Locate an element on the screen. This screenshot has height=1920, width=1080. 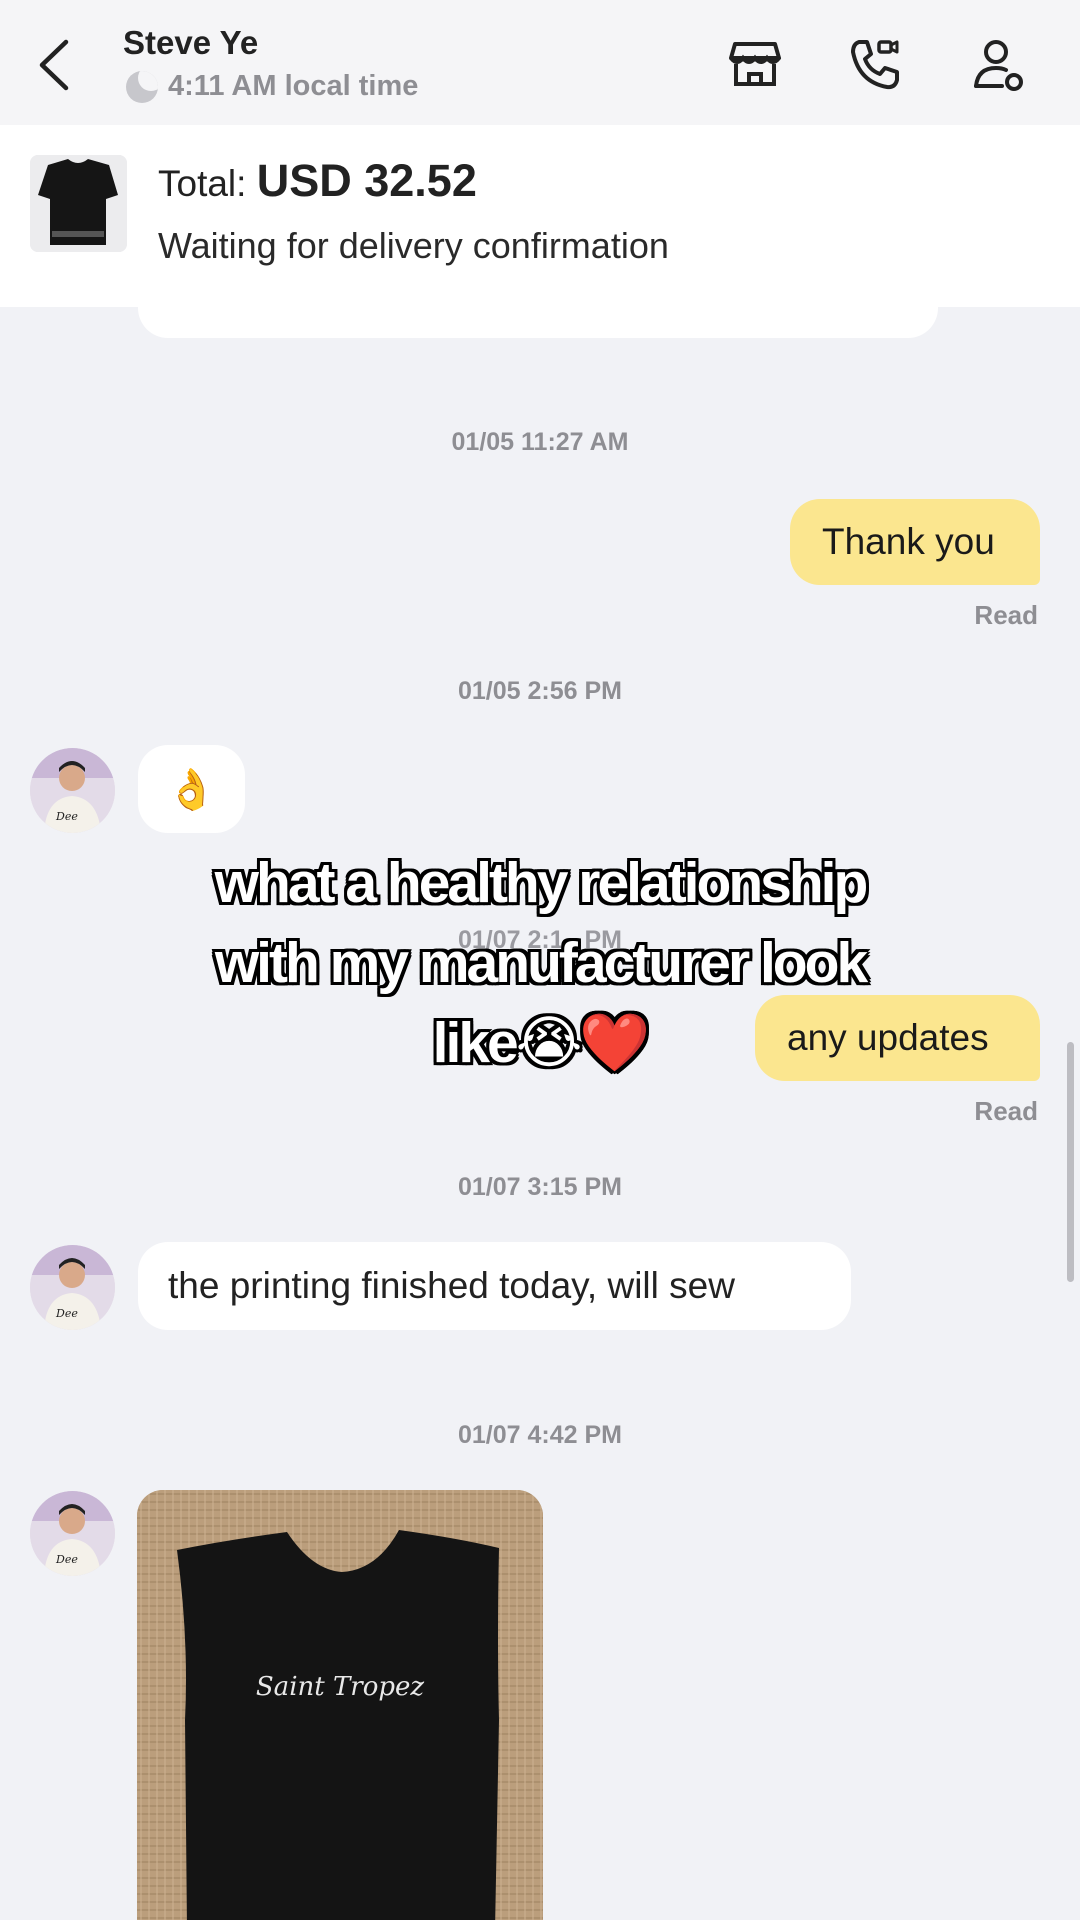
scrollbar is located at coordinates (1070, 1162).